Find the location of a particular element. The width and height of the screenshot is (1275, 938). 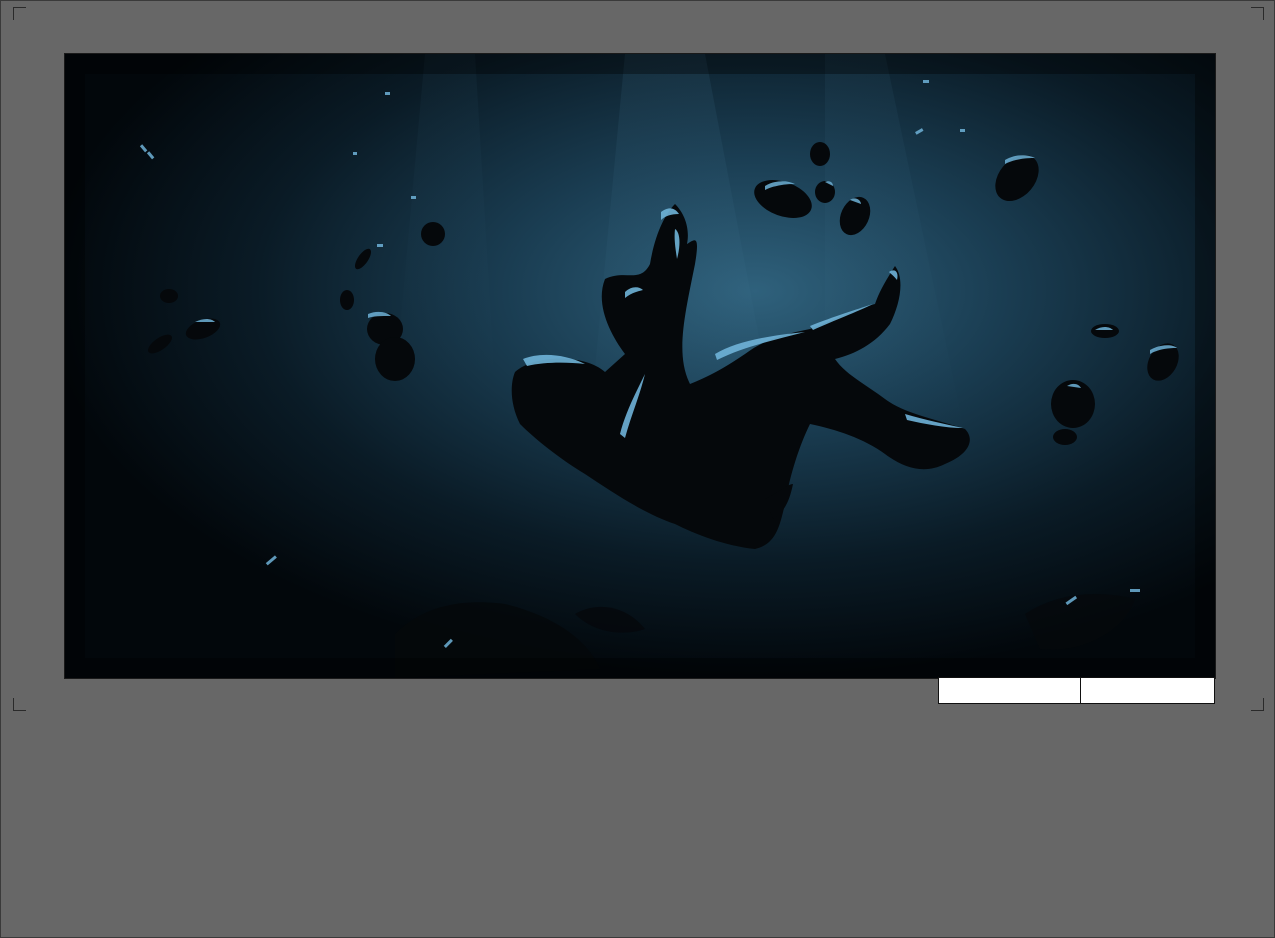

scene-number-box is located at coordinates (1009, 690).